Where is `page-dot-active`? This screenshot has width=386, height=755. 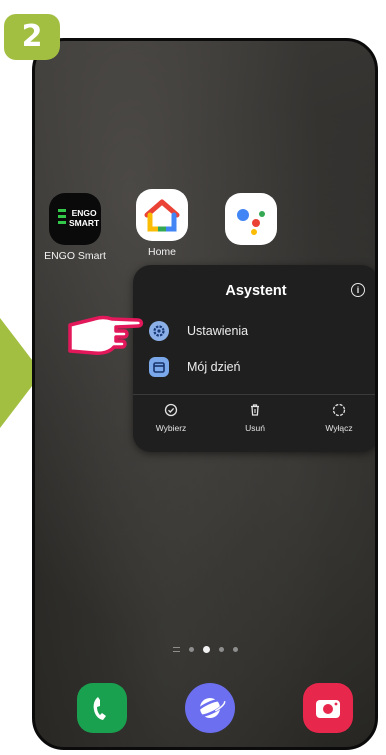
page-dot-active is located at coordinates (206, 649).